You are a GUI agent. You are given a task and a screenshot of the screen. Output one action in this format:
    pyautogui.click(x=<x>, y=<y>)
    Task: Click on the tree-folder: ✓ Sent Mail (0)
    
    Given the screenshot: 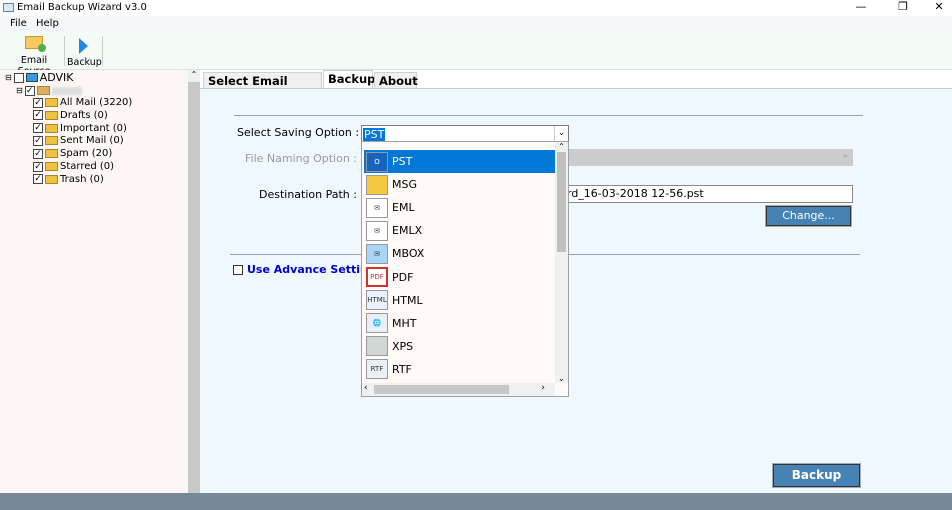 What is the action you would take?
    pyautogui.click(x=78, y=140)
    